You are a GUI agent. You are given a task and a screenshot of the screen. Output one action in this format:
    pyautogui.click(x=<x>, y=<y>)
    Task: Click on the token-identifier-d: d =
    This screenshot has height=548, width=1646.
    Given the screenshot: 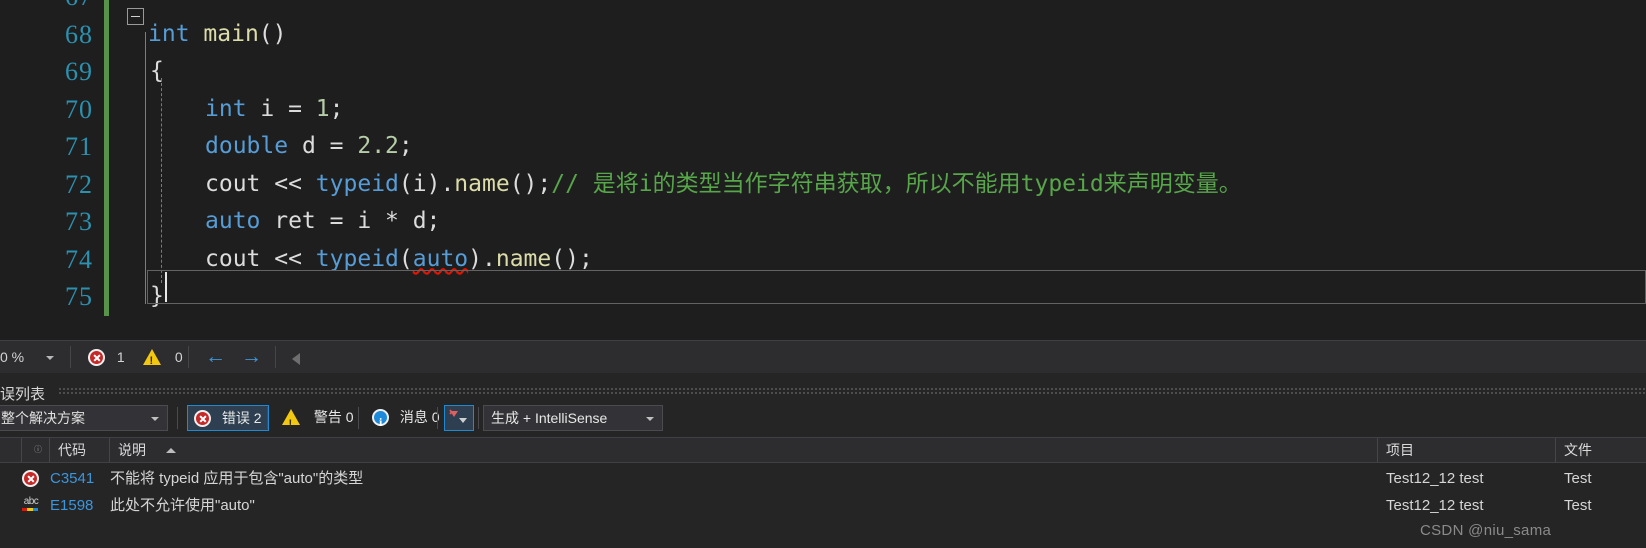 What is the action you would take?
    pyautogui.click(x=323, y=146)
    